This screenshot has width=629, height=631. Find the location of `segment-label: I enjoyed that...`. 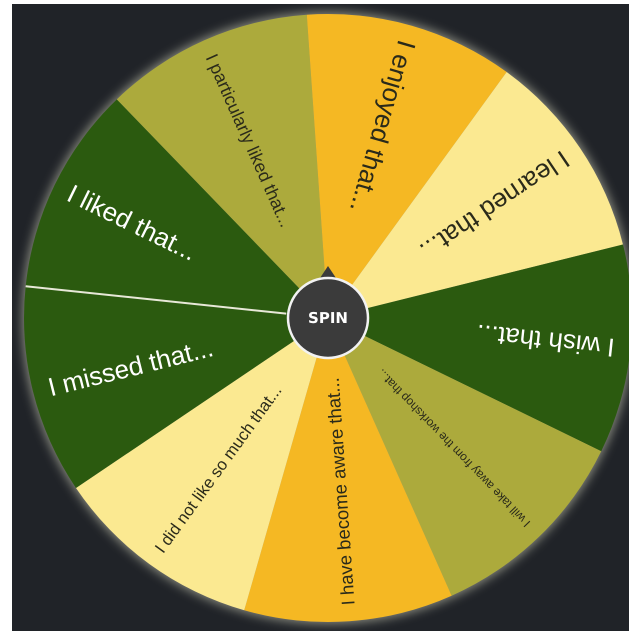

segment-label: I enjoyed that... is located at coordinates (383, 126).